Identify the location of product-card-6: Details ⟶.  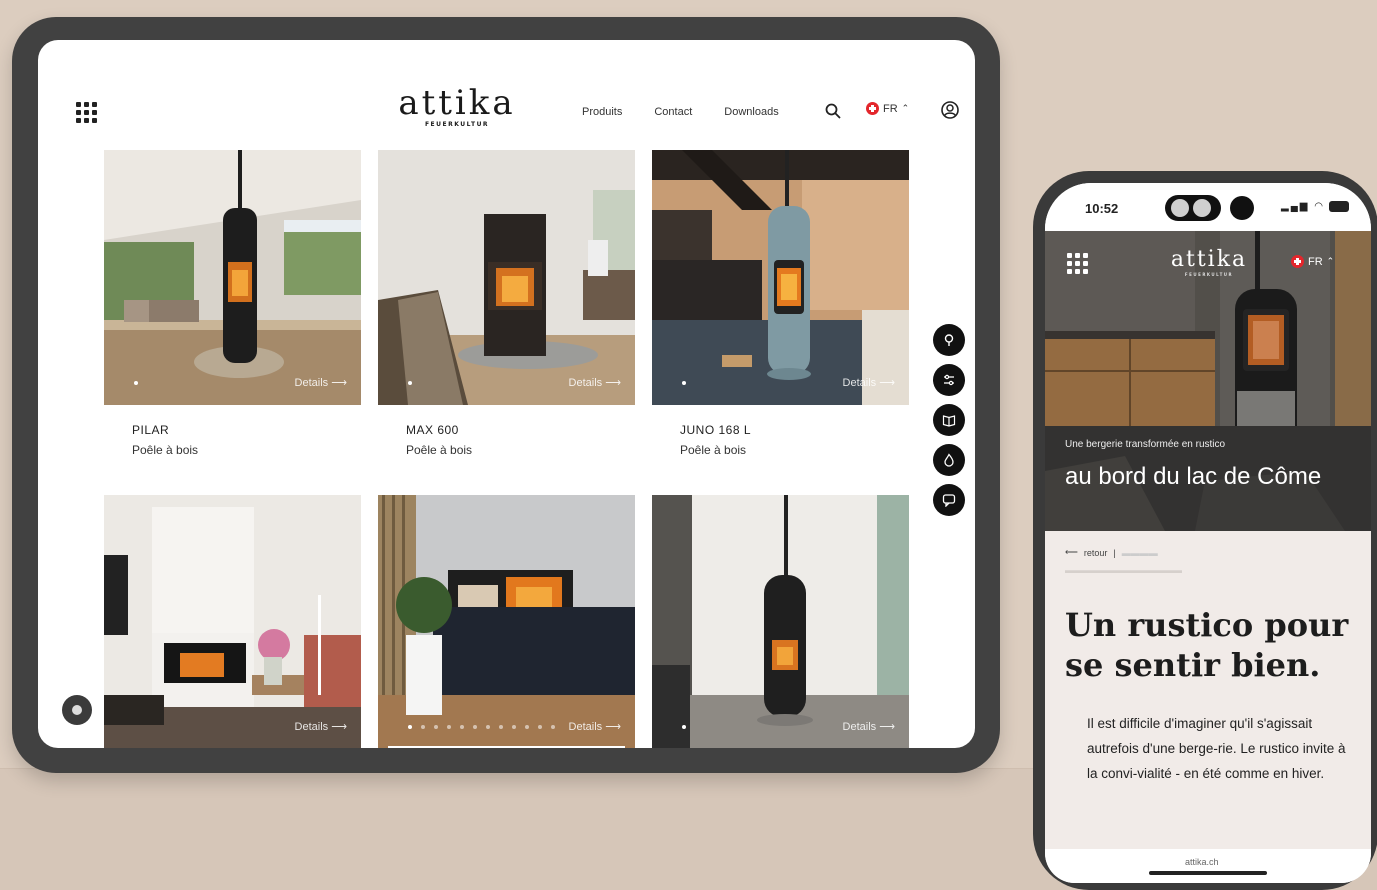
(780, 621).